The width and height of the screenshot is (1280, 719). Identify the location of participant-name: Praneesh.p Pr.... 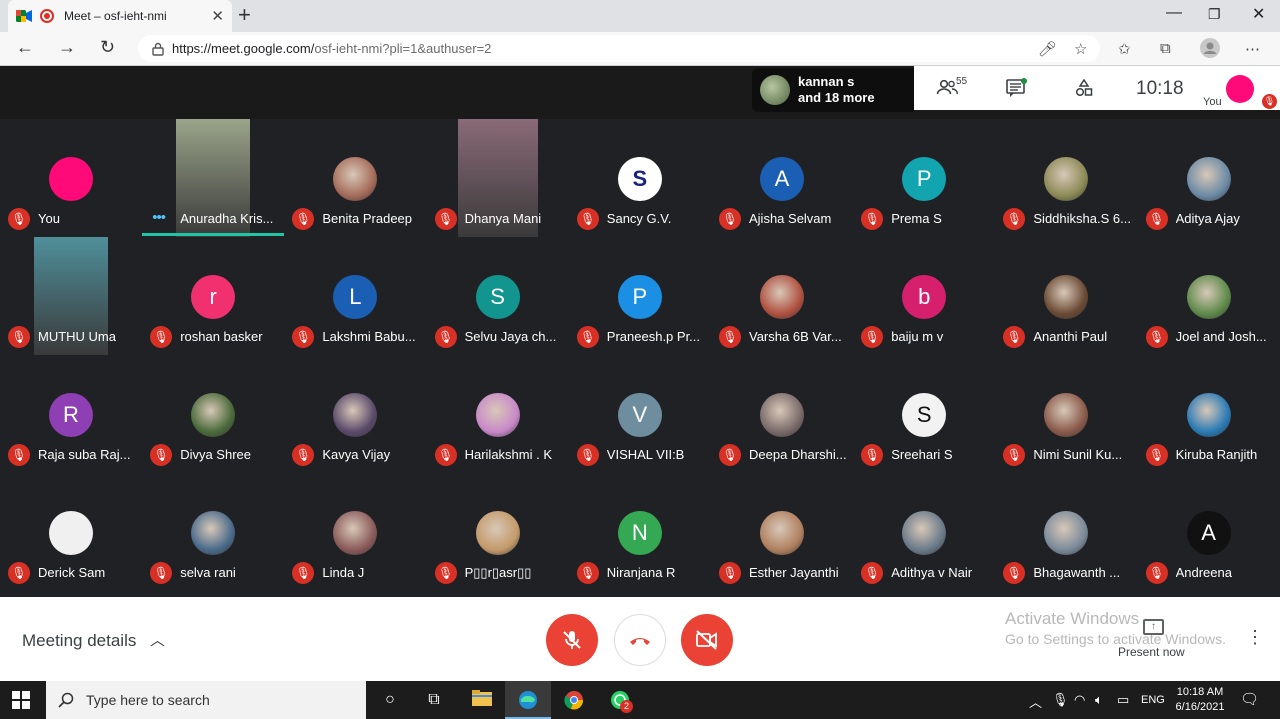
(653, 336).